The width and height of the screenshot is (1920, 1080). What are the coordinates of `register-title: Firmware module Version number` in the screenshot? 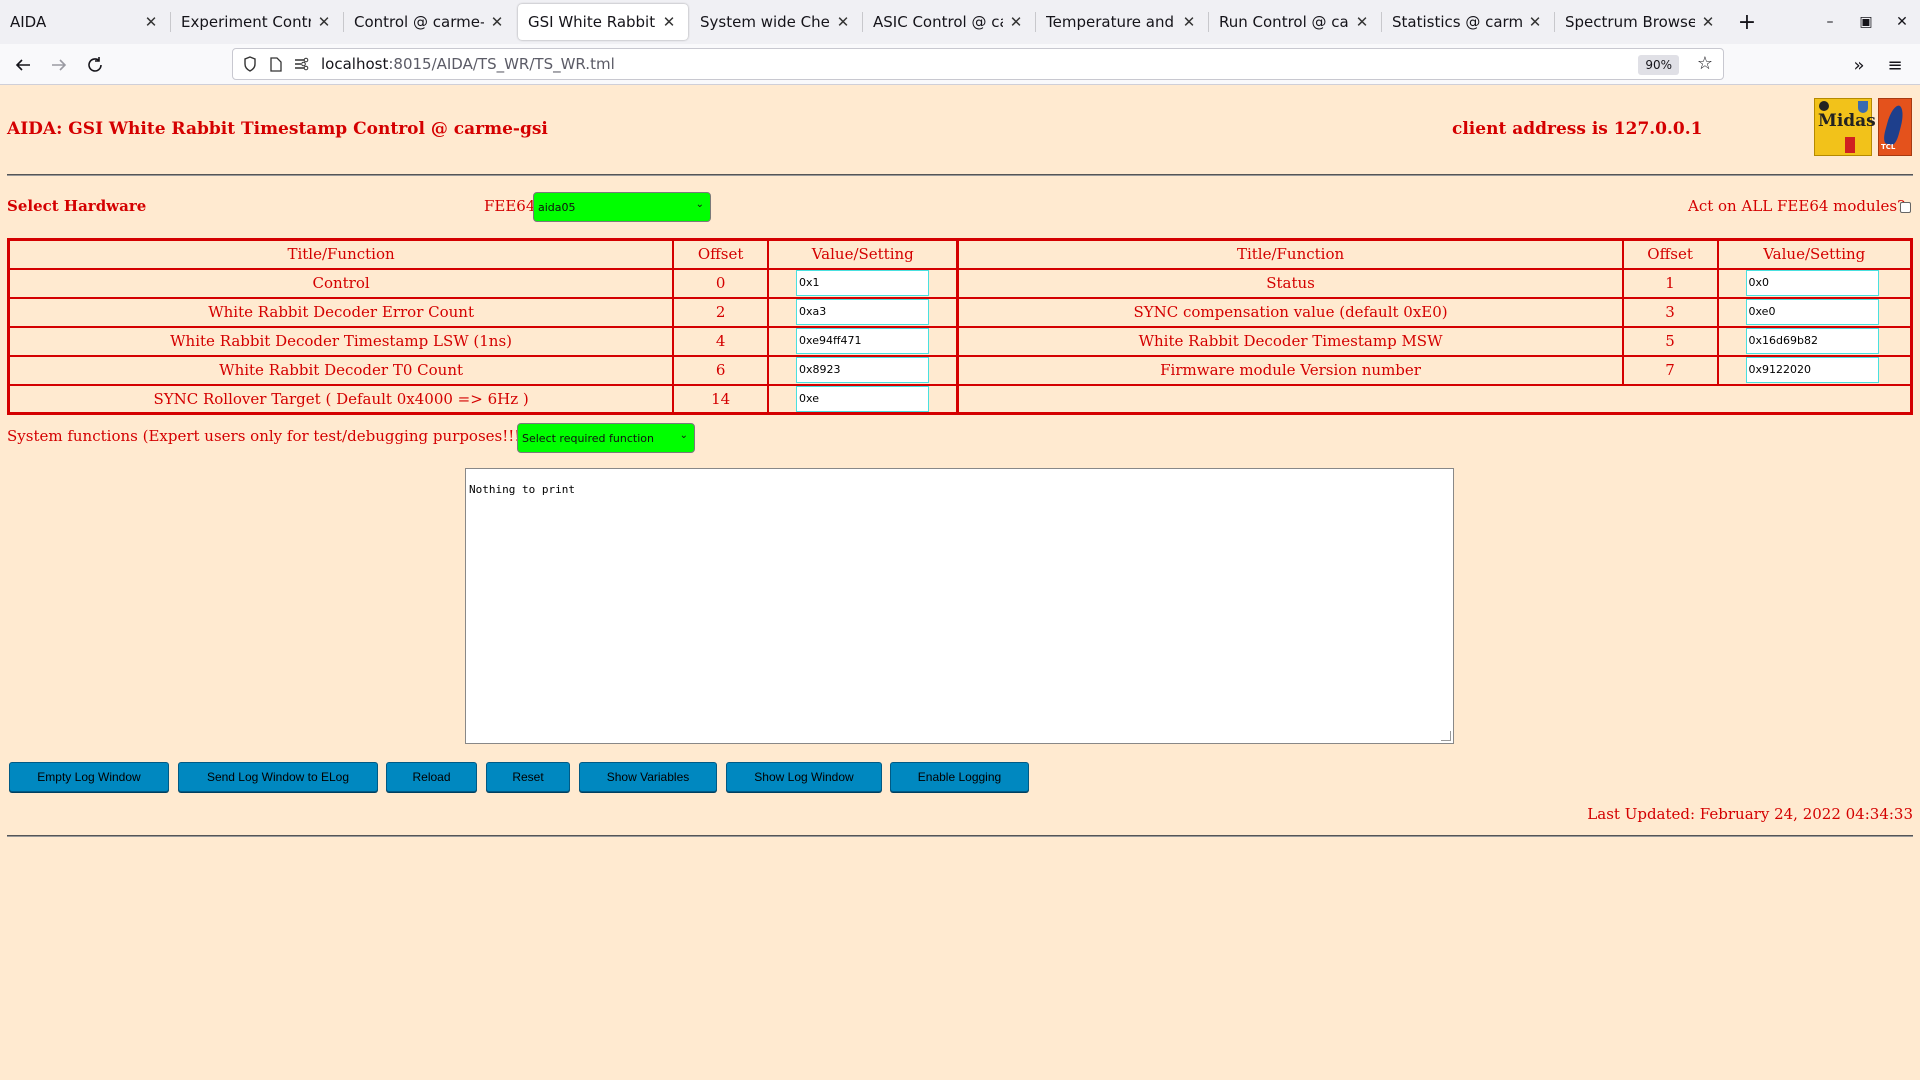 It's located at (1290, 370).